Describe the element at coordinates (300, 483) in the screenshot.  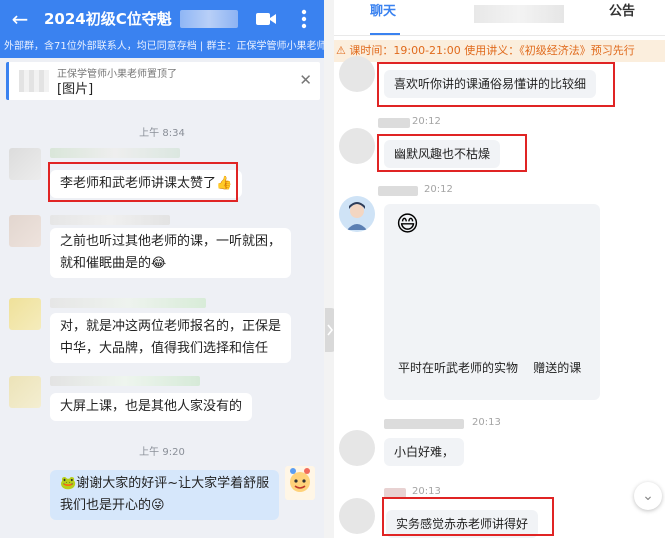
I see `teacher-cartoon-avatar` at that location.